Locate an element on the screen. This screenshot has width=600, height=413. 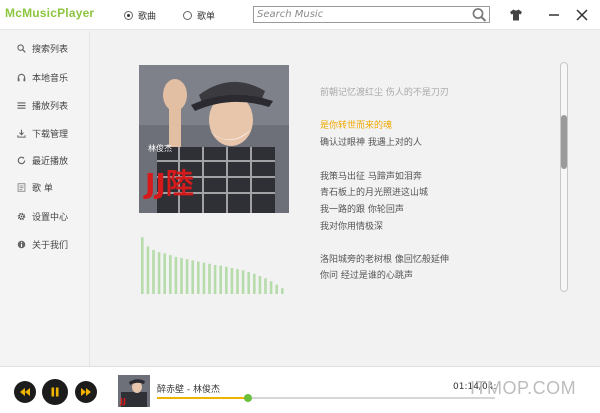
sidebar-item-label: 下载管理 is located at coordinates (50, 134).